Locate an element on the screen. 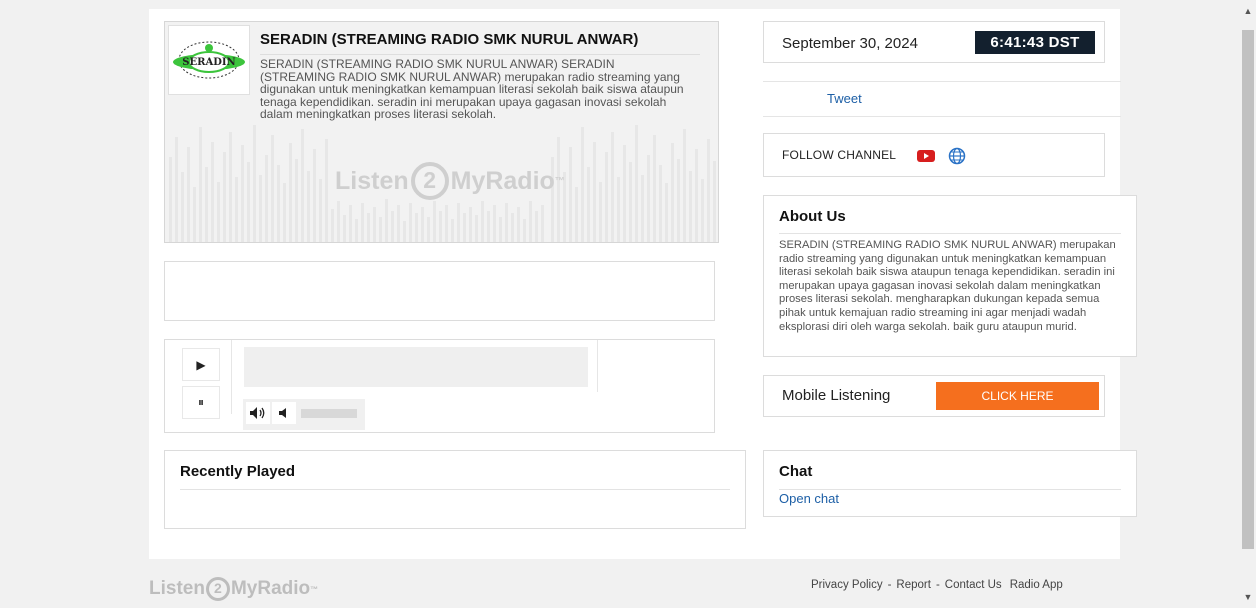 The width and height of the screenshot is (1256, 608). follow-channel-label: FOLLOW CHANNEL is located at coordinates (839, 155).